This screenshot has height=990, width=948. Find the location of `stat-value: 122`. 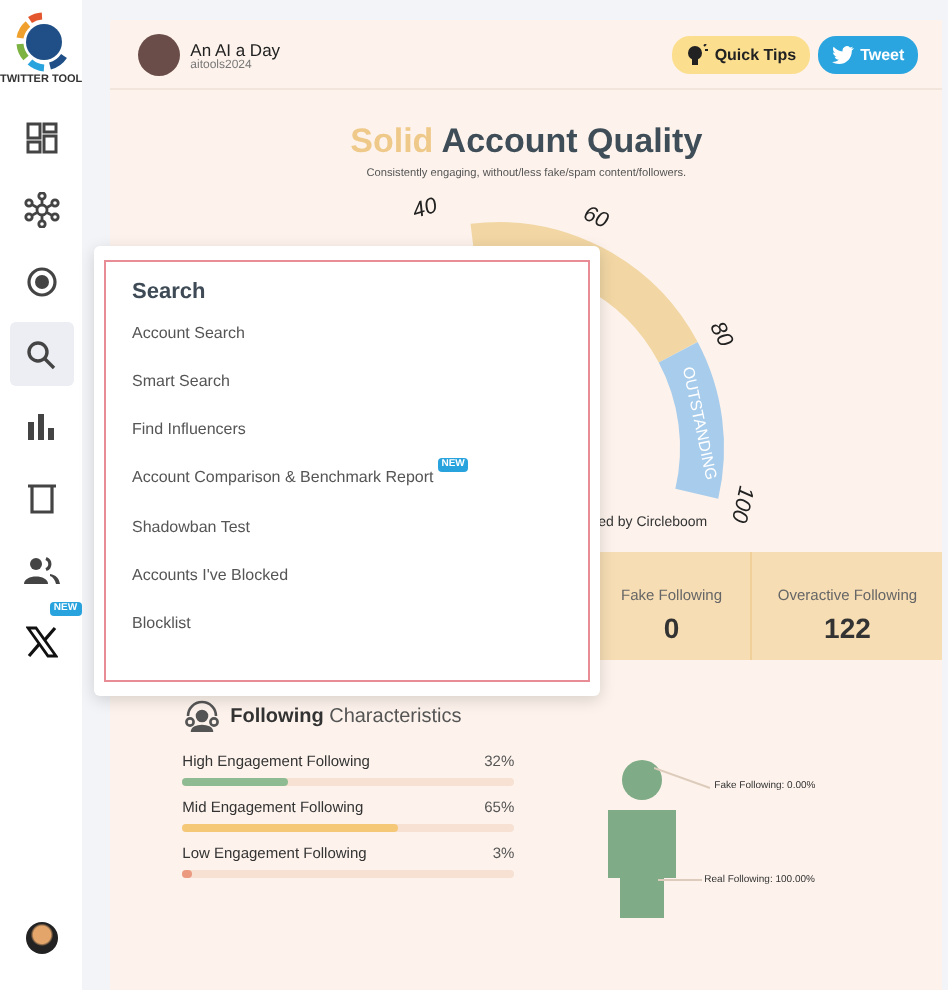

stat-value: 122 is located at coordinates (847, 628).